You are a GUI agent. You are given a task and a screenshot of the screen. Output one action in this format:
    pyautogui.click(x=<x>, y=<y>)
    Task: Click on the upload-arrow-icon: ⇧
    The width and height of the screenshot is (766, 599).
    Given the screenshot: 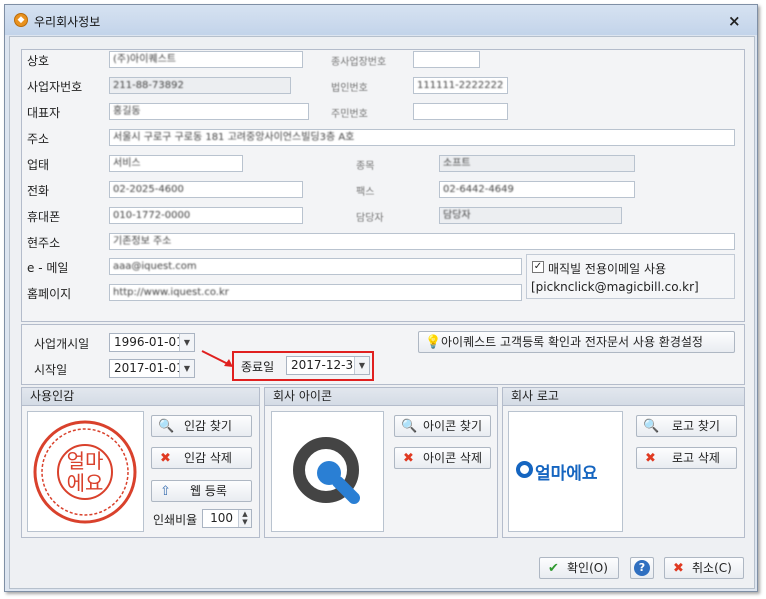 What is the action you would take?
    pyautogui.click(x=165, y=491)
    